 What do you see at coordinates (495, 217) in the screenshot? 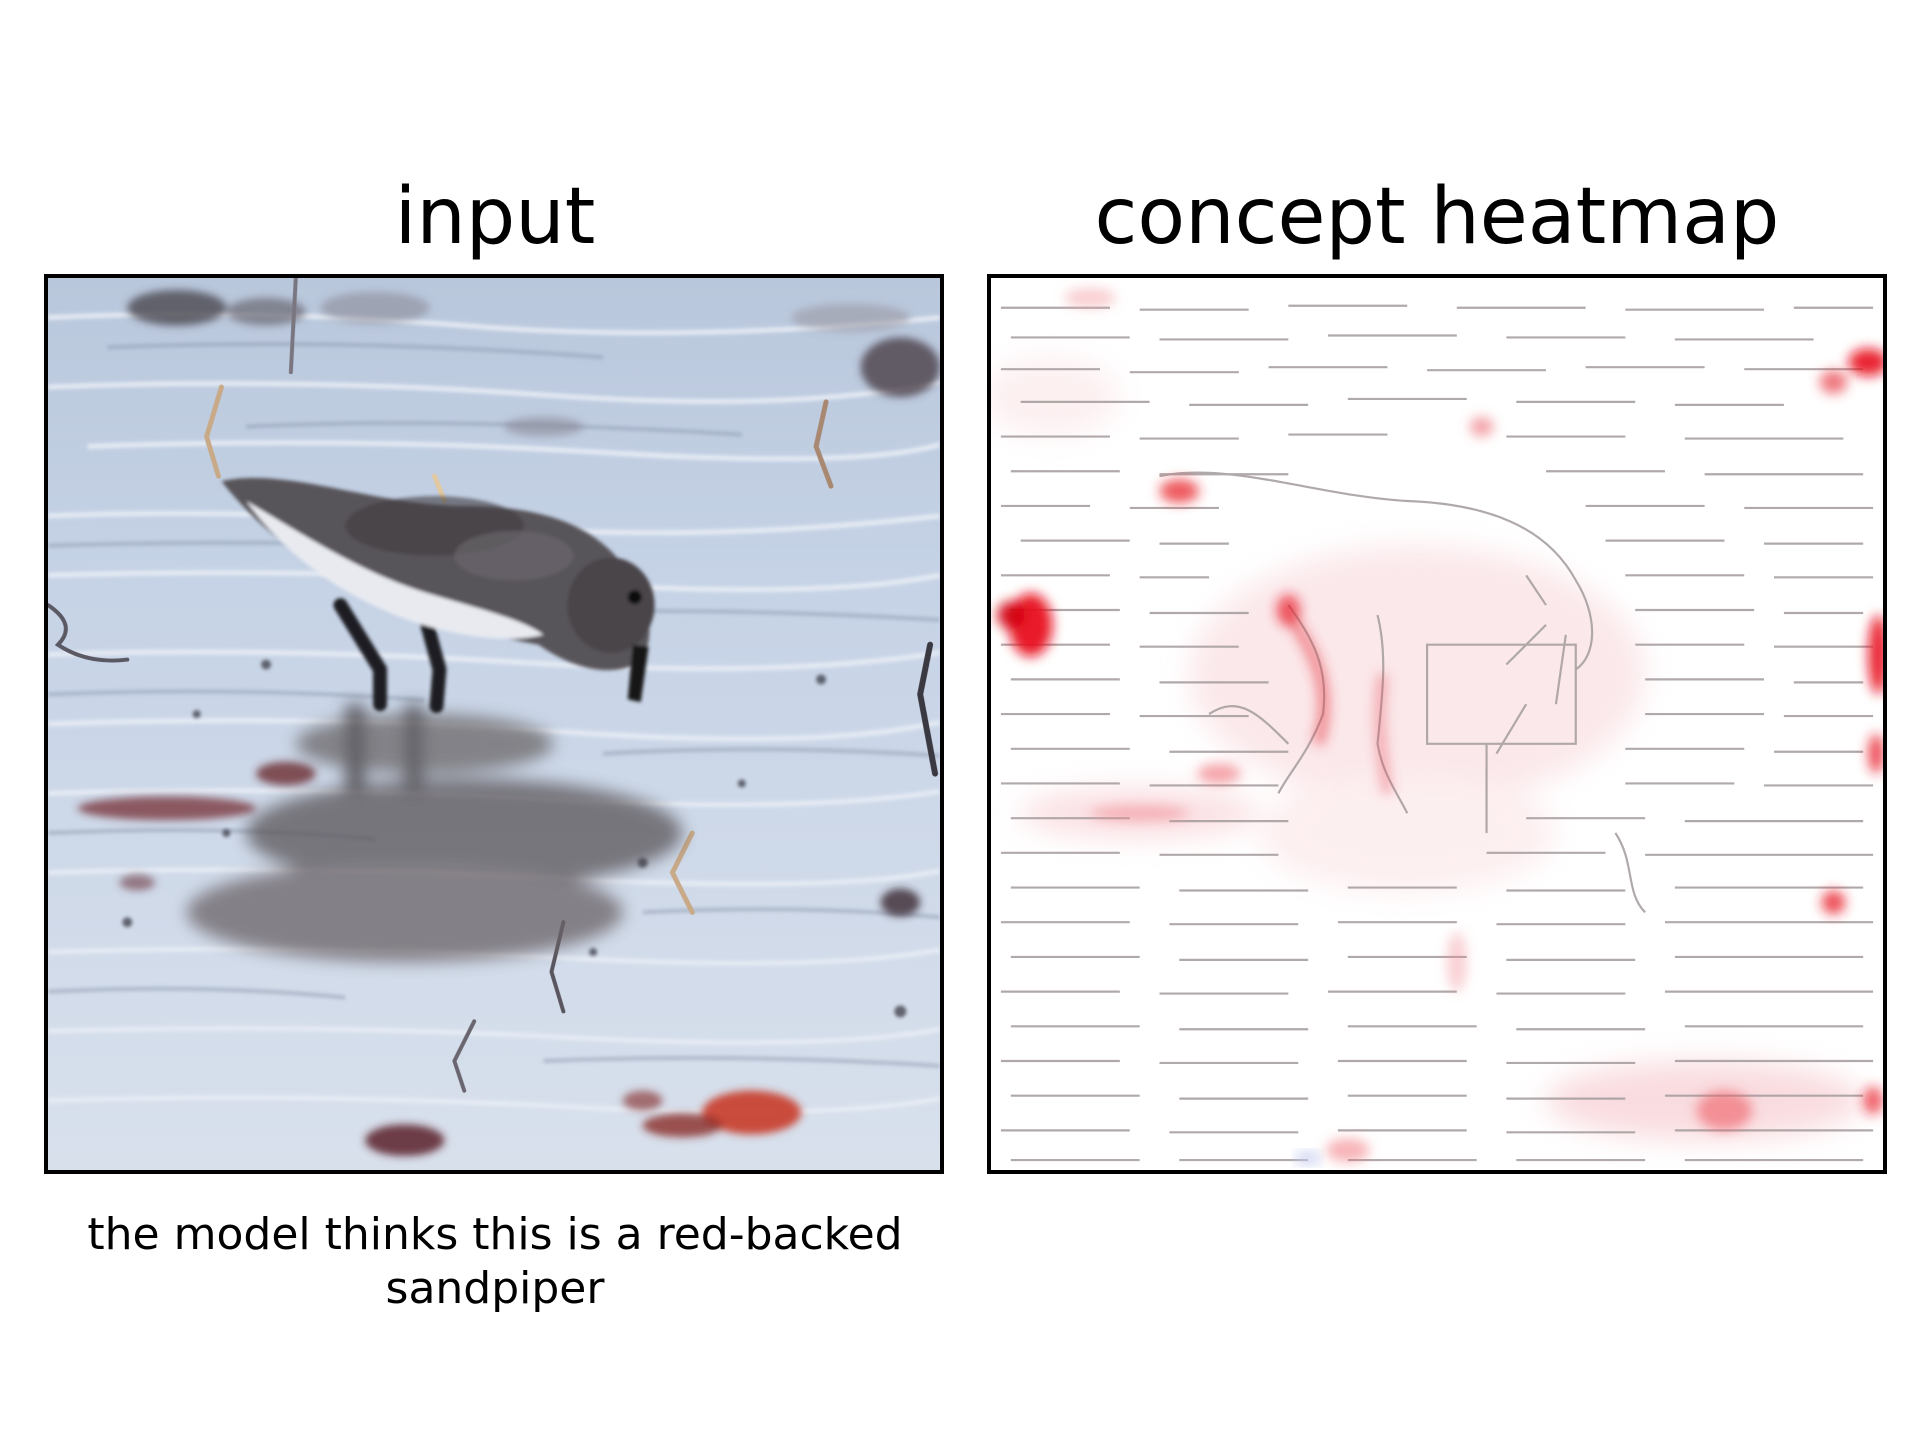
I see `input-panel-title: input` at bounding box center [495, 217].